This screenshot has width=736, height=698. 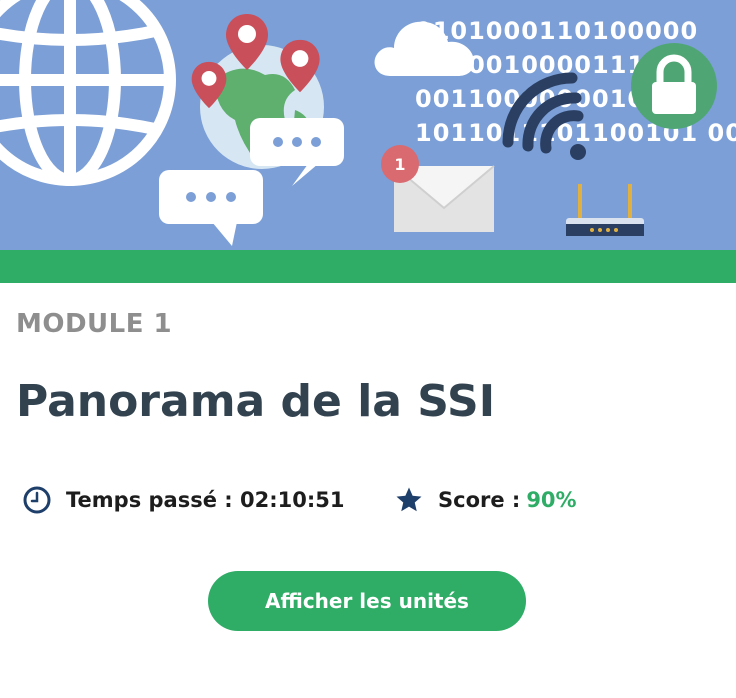 I want to click on score-value: 90%, so click(x=551, y=500).